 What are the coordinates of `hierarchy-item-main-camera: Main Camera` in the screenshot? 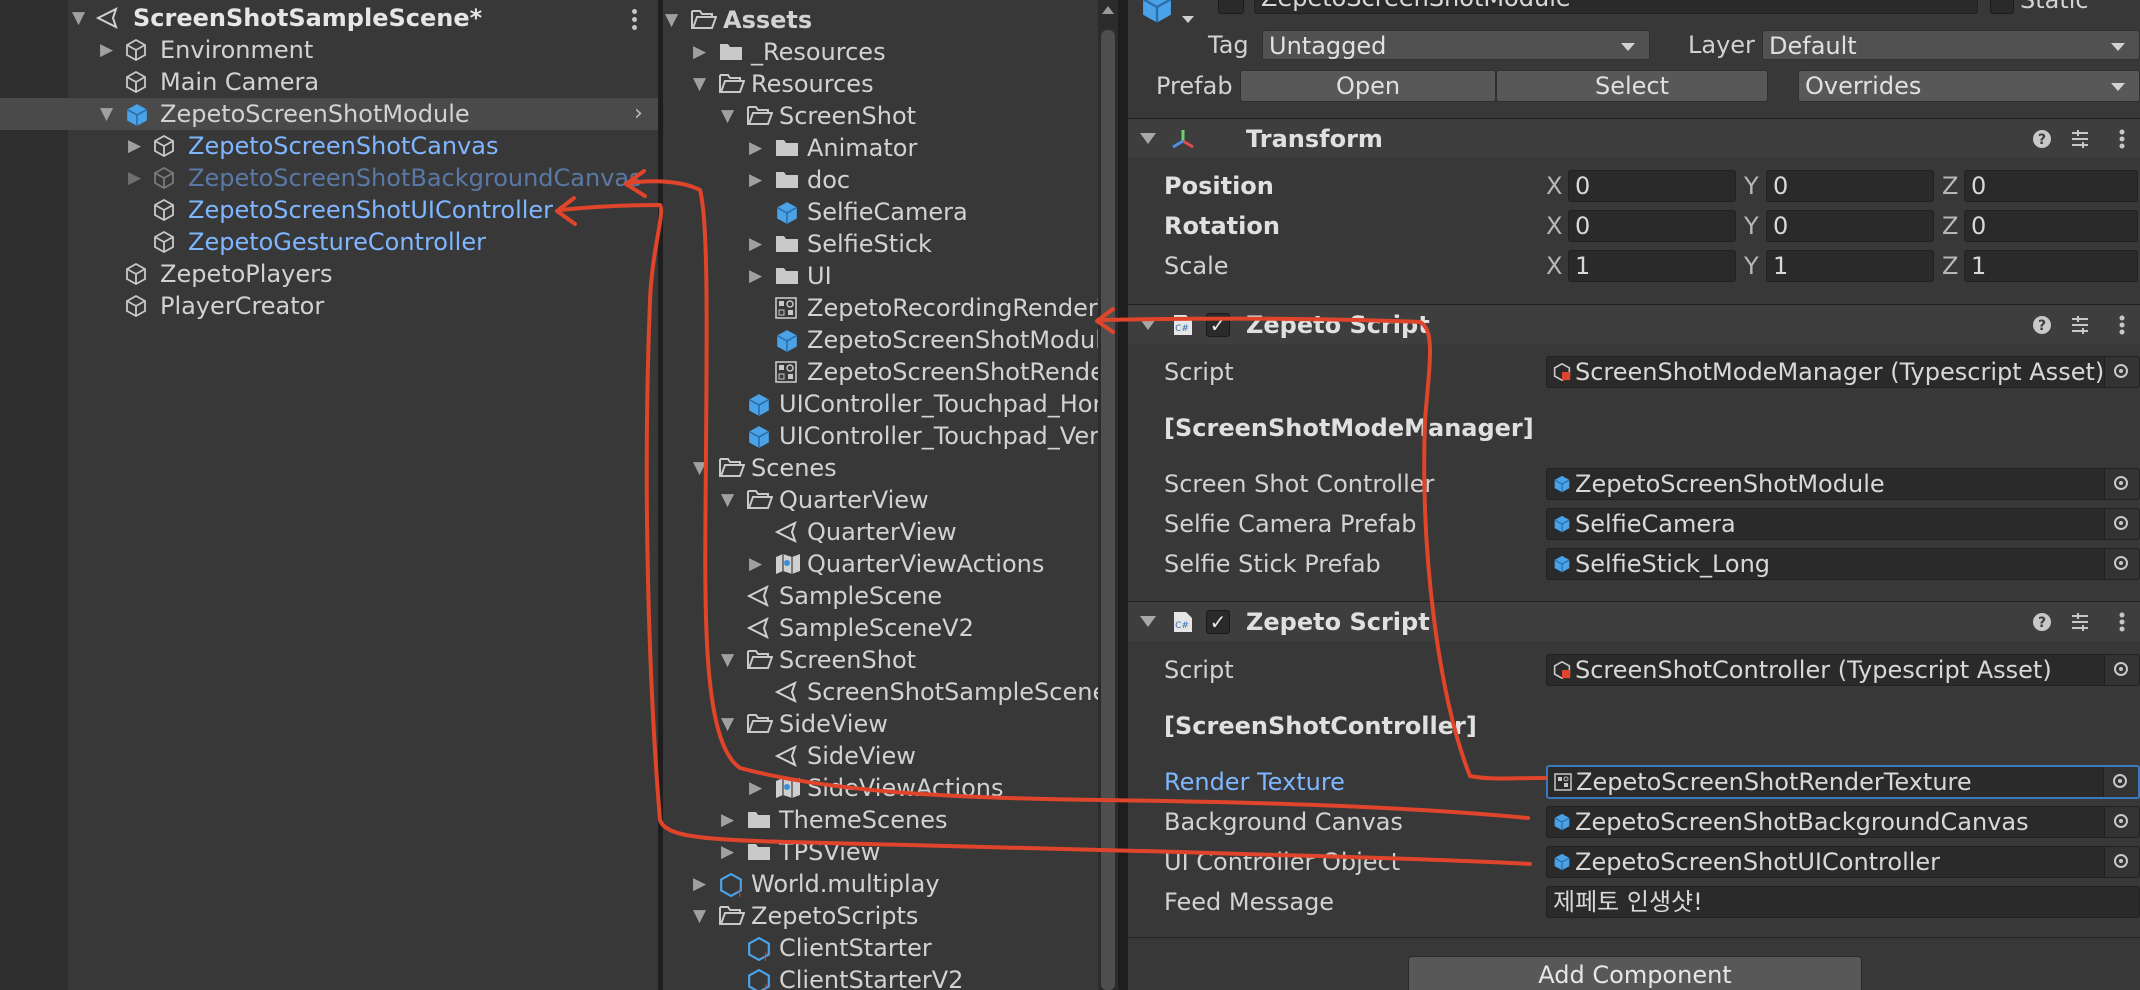 It's located at (329, 82).